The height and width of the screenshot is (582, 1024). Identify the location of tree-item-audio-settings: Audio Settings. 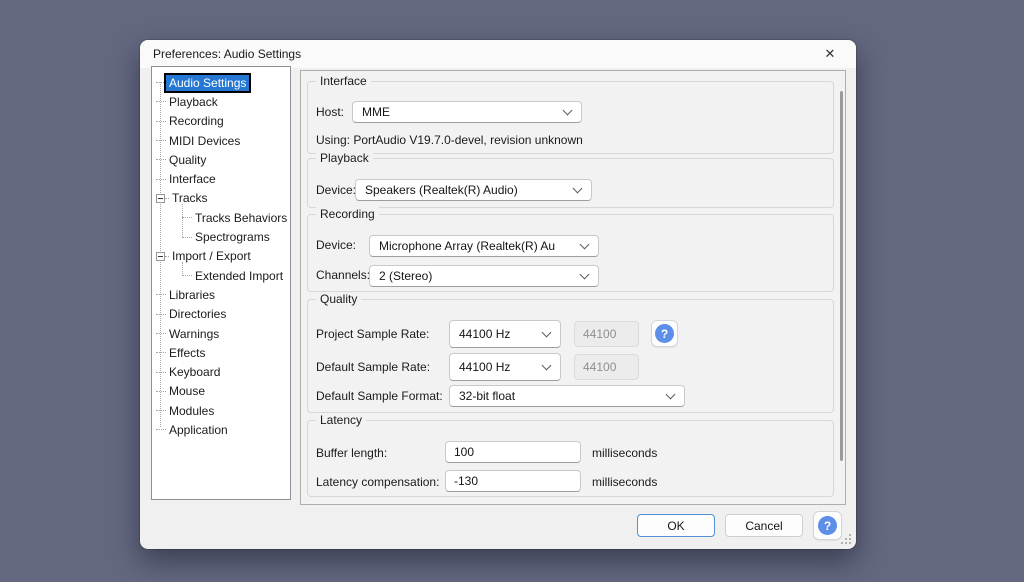
(221, 82).